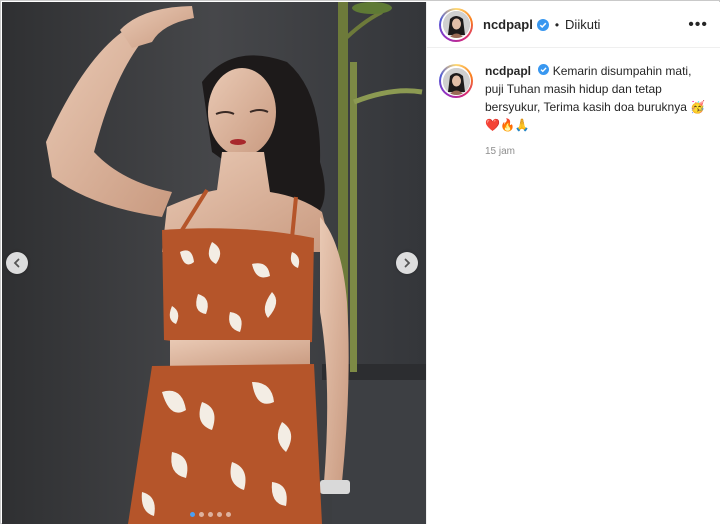  What do you see at coordinates (508, 24) in the screenshot?
I see `post-username: ncdpapl` at bounding box center [508, 24].